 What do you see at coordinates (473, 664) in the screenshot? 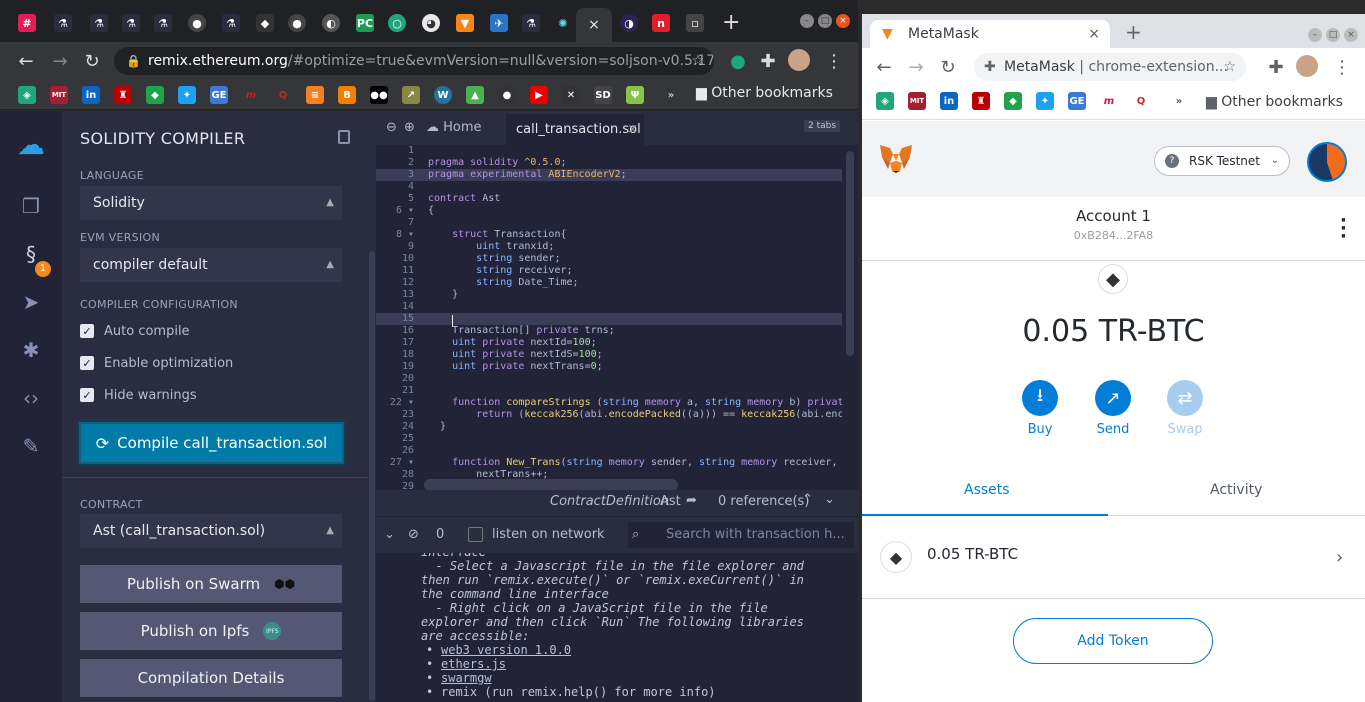
I see `ethers-link: ethers.js` at bounding box center [473, 664].